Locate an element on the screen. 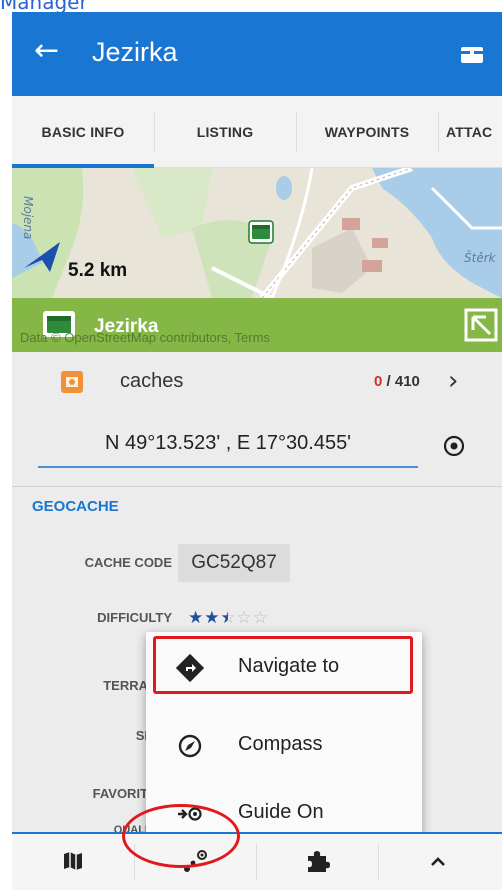 This screenshot has width=502, height=890. section-divider is located at coordinates (257, 486).